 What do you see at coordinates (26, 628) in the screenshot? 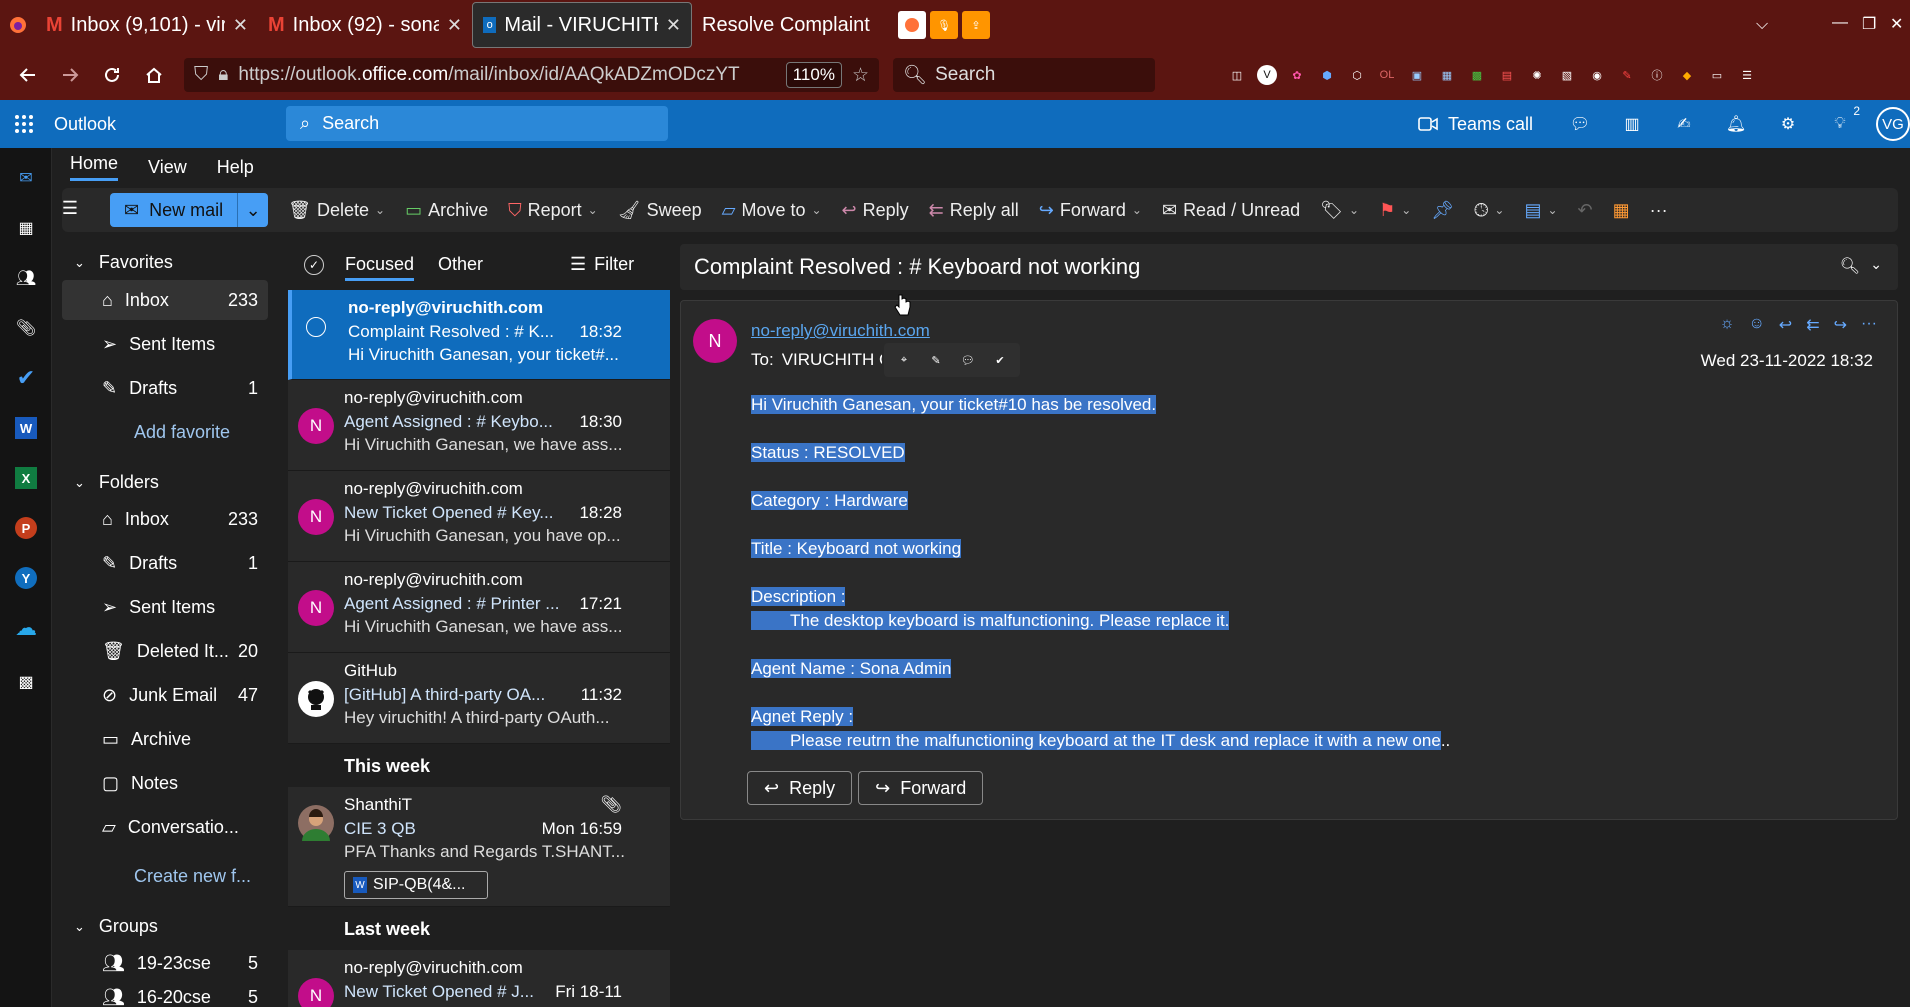
I see `onedrive-icon: ☁` at bounding box center [26, 628].